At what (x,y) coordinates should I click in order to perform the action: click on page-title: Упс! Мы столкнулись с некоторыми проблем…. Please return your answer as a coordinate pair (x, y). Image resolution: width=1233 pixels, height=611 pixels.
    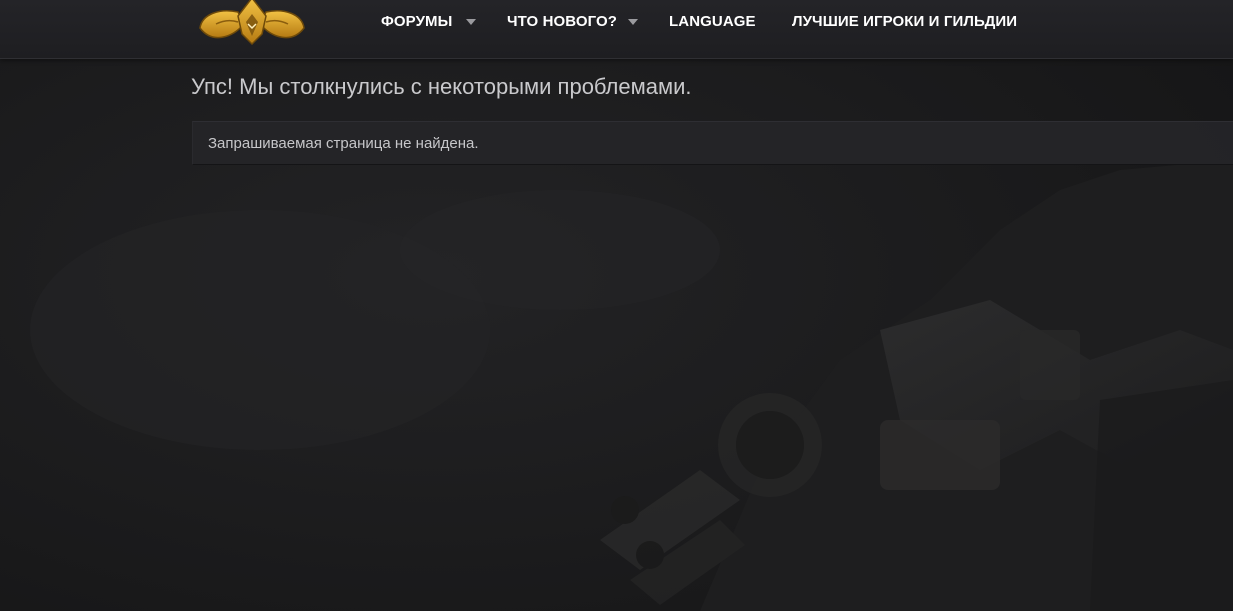
    Looking at the image, I should click on (441, 86).